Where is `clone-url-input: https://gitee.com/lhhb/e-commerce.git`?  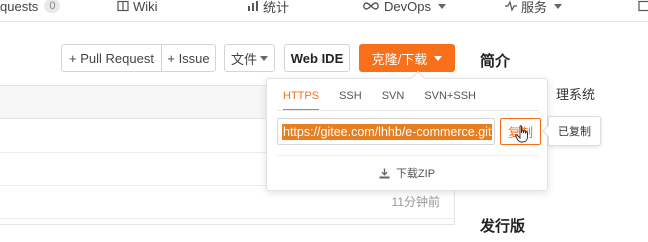 clone-url-input: https://gitee.com/lhhb/e-commerce.git is located at coordinates (386, 131).